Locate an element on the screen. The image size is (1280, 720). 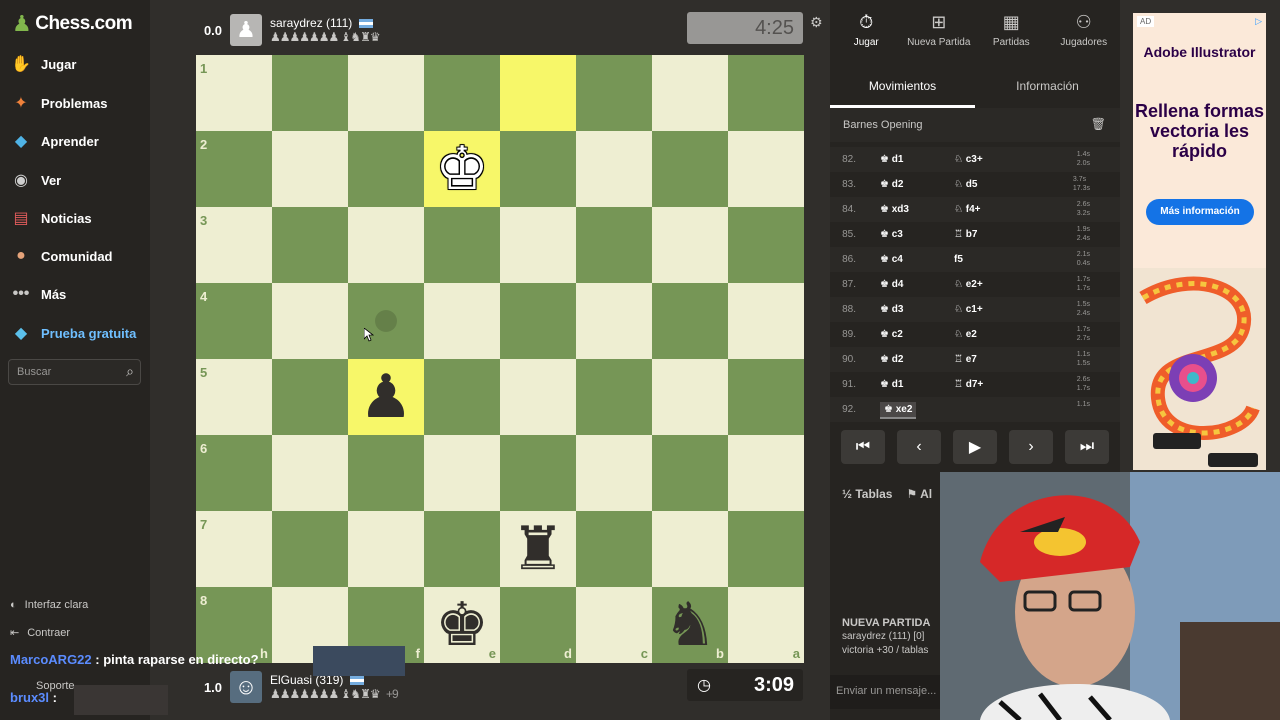
sidebar-item-premium: ◆ Prueba gratuita is located at coordinates (73, 333).